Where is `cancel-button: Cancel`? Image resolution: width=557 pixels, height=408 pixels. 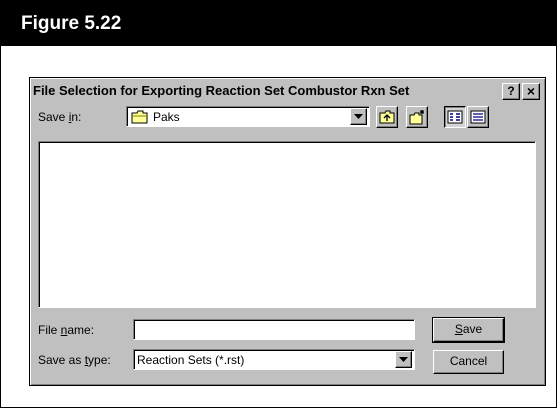 cancel-button: Cancel is located at coordinates (468, 362).